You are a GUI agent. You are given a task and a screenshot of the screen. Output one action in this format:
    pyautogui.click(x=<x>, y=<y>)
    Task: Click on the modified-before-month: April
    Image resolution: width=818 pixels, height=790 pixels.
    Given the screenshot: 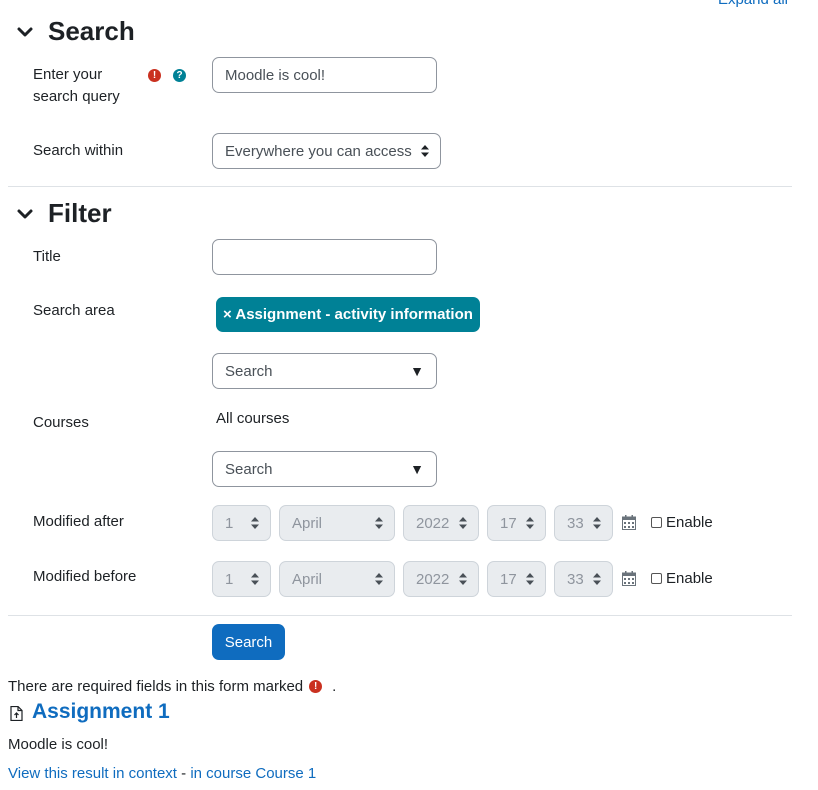 What is the action you would take?
    pyautogui.click(x=337, y=579)
    